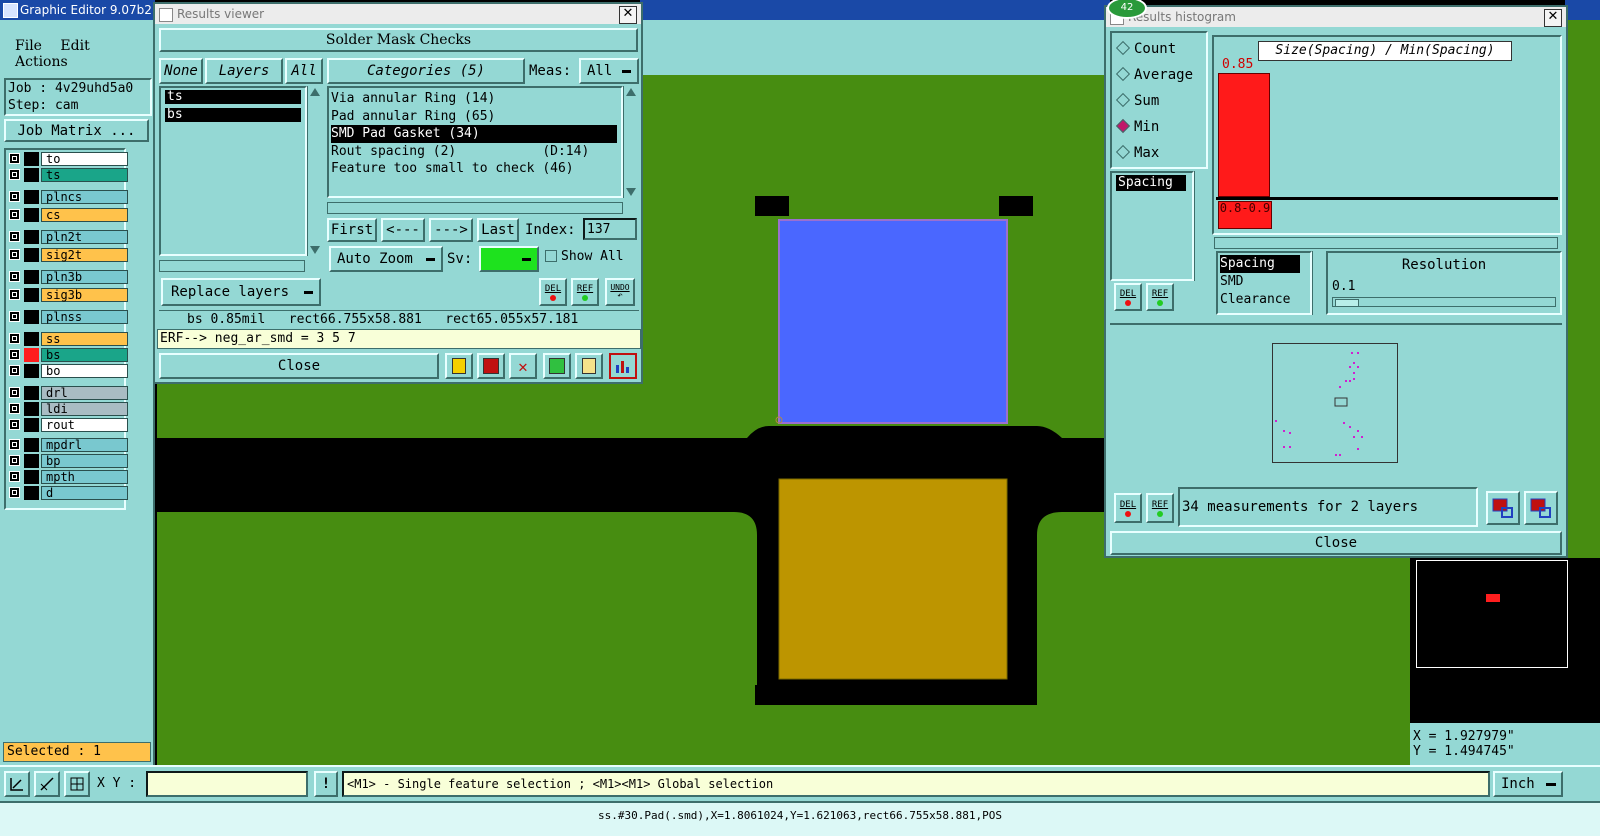 The height and width of the screenshot is (836, 1600). Describe the element at coordinates (84, 409) in the screenshot. I see `layer-name: ldi` at that location.